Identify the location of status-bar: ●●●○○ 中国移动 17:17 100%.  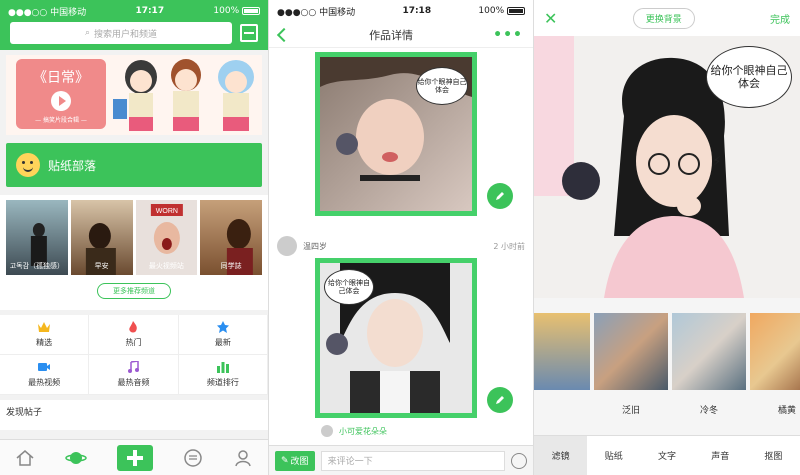
(134, 11).